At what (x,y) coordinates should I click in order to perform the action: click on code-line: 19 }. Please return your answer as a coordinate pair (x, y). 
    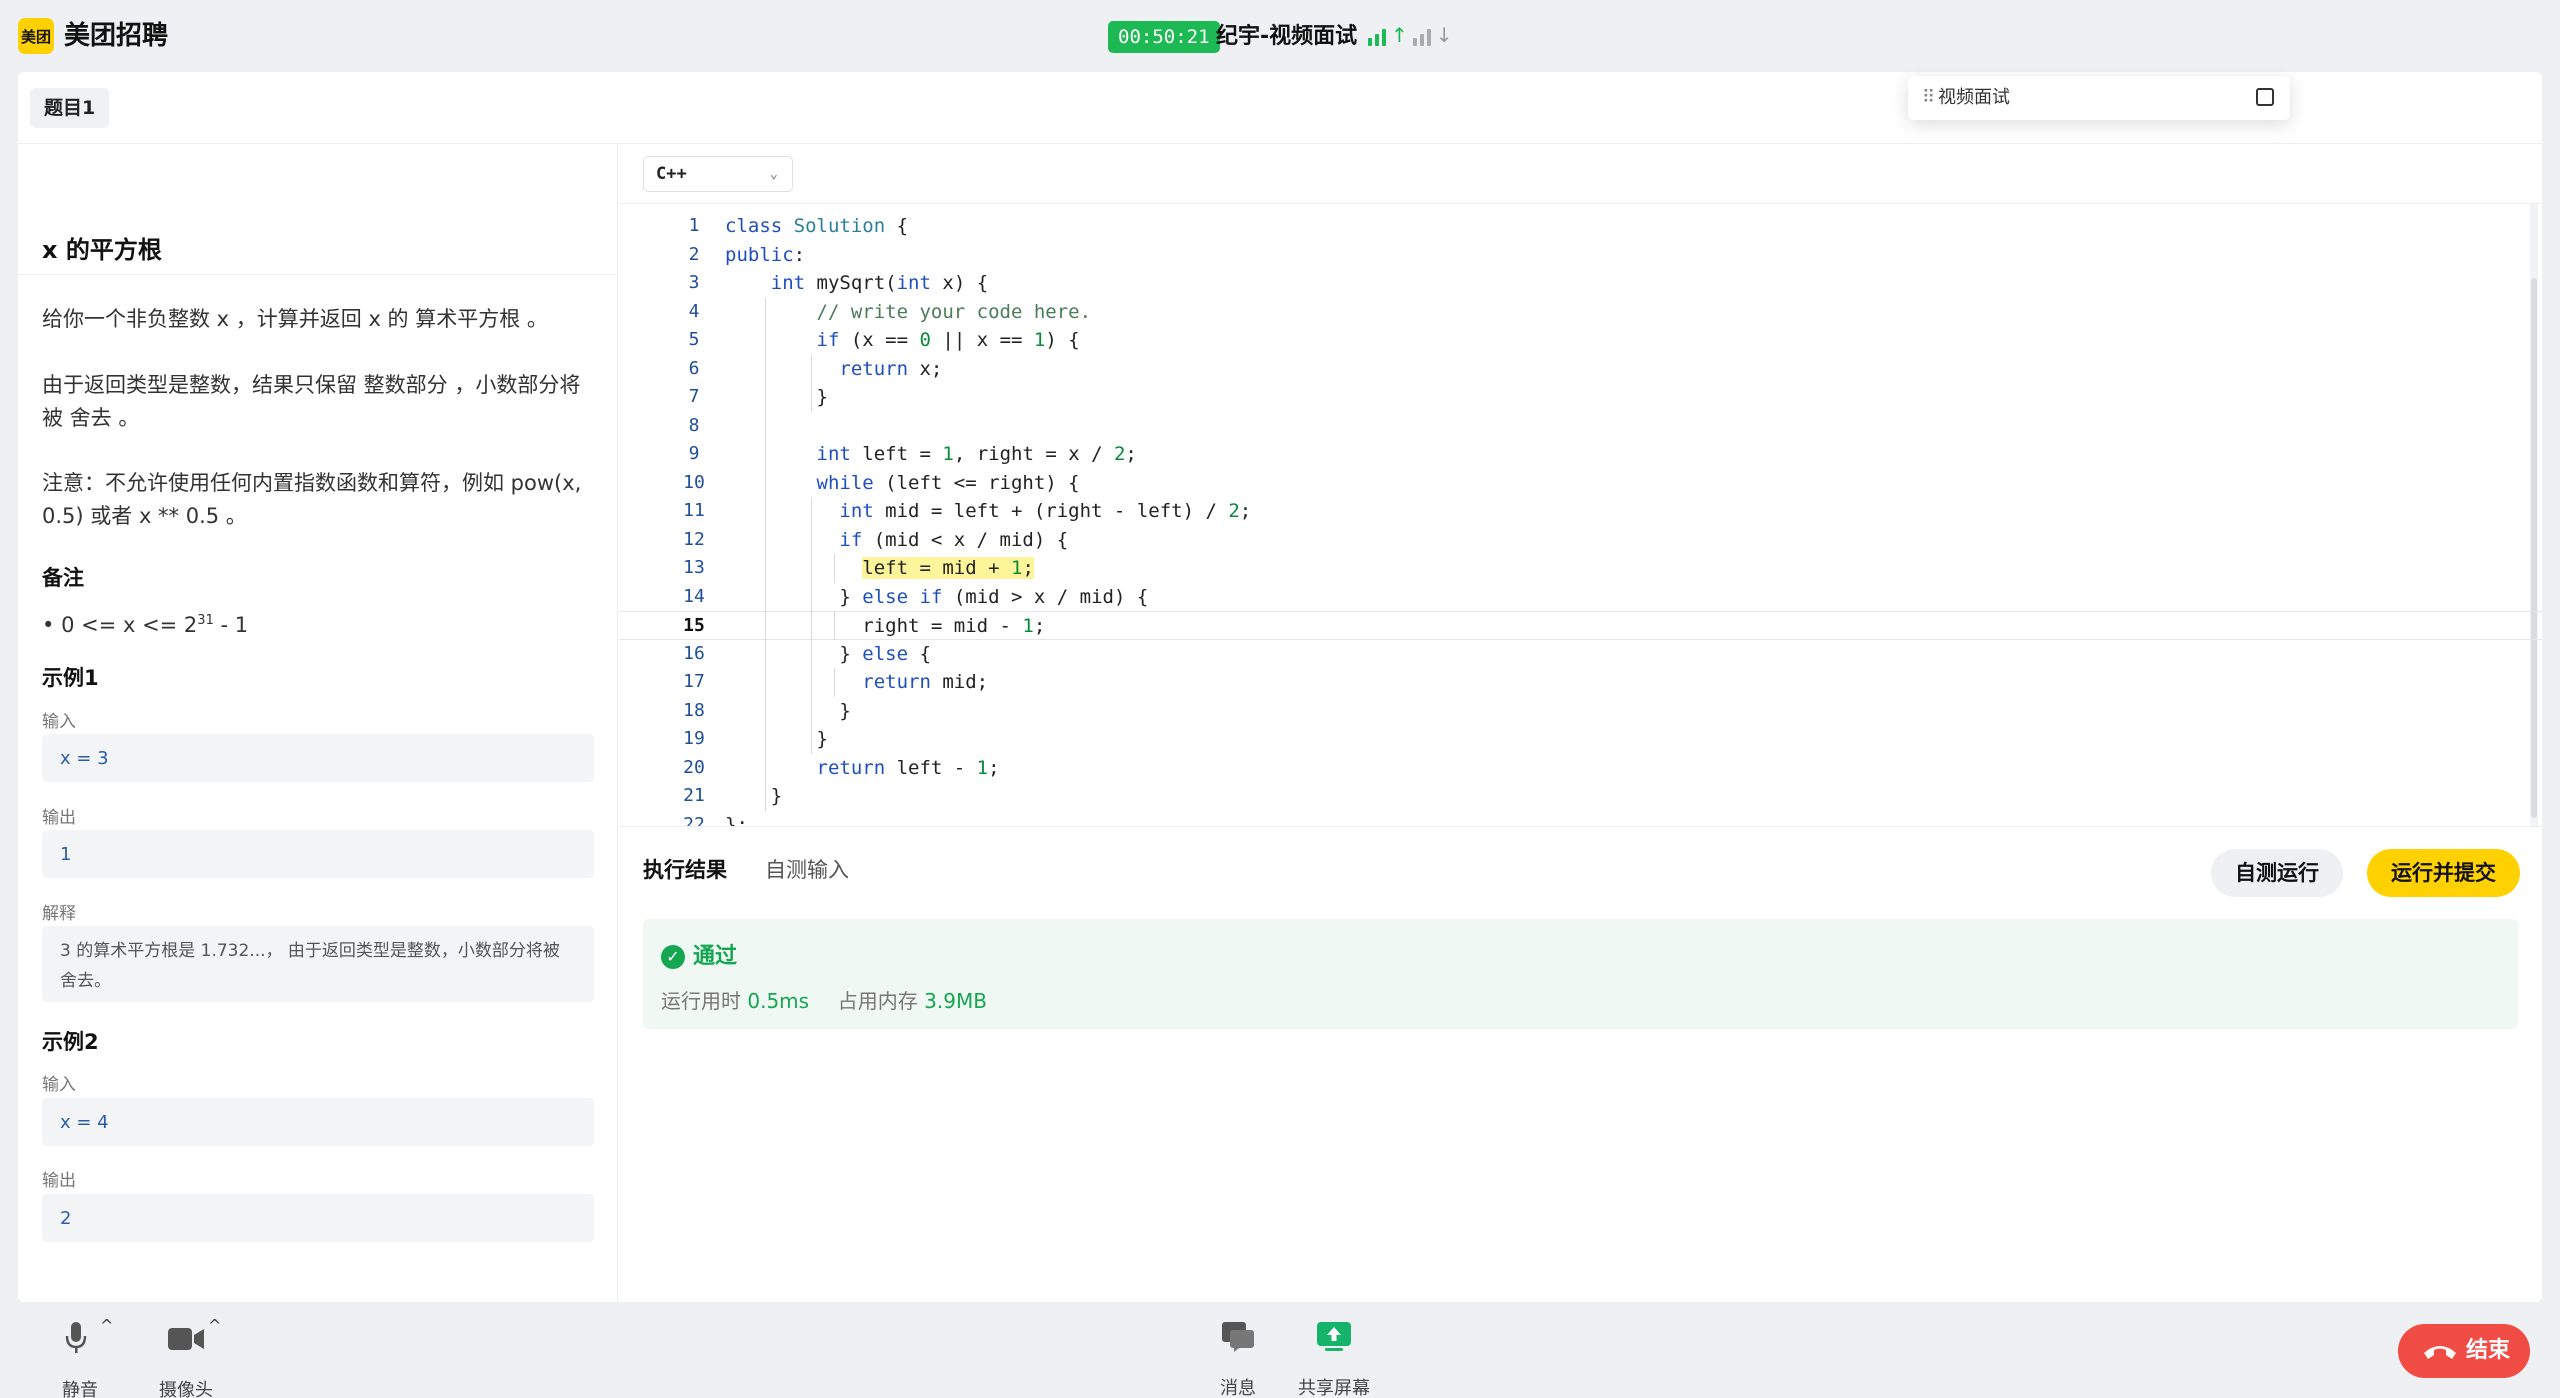
    Looking at the image, I should click on (1580, 739).